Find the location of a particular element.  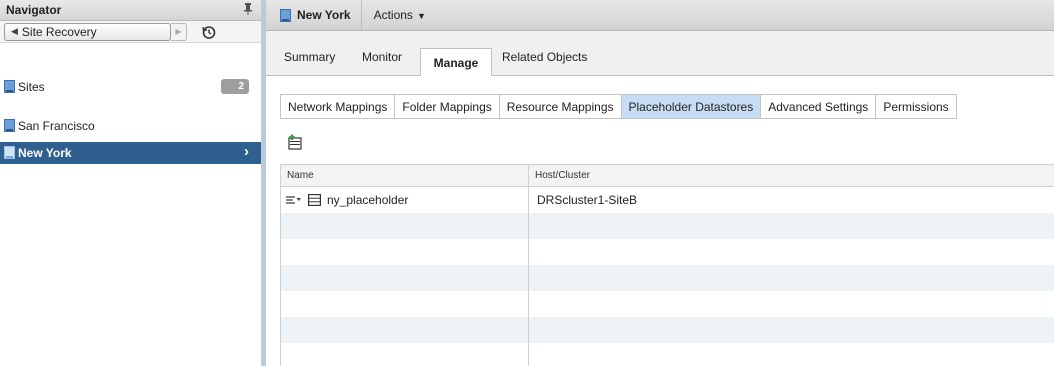

sidebar-item-label: Sites is located at coordinates (31, 87).